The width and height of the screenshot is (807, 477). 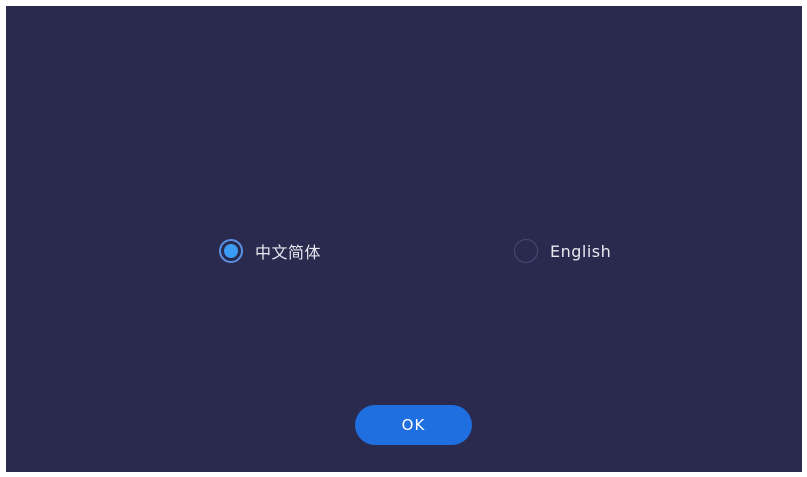 What do you see at coordinates (581, 251) in the screenshot?
I see `radio-label-english: English` at bounding box center [581, 251].